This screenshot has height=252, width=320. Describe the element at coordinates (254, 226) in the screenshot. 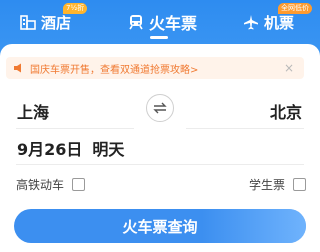

I see `button-highlight` at that location.